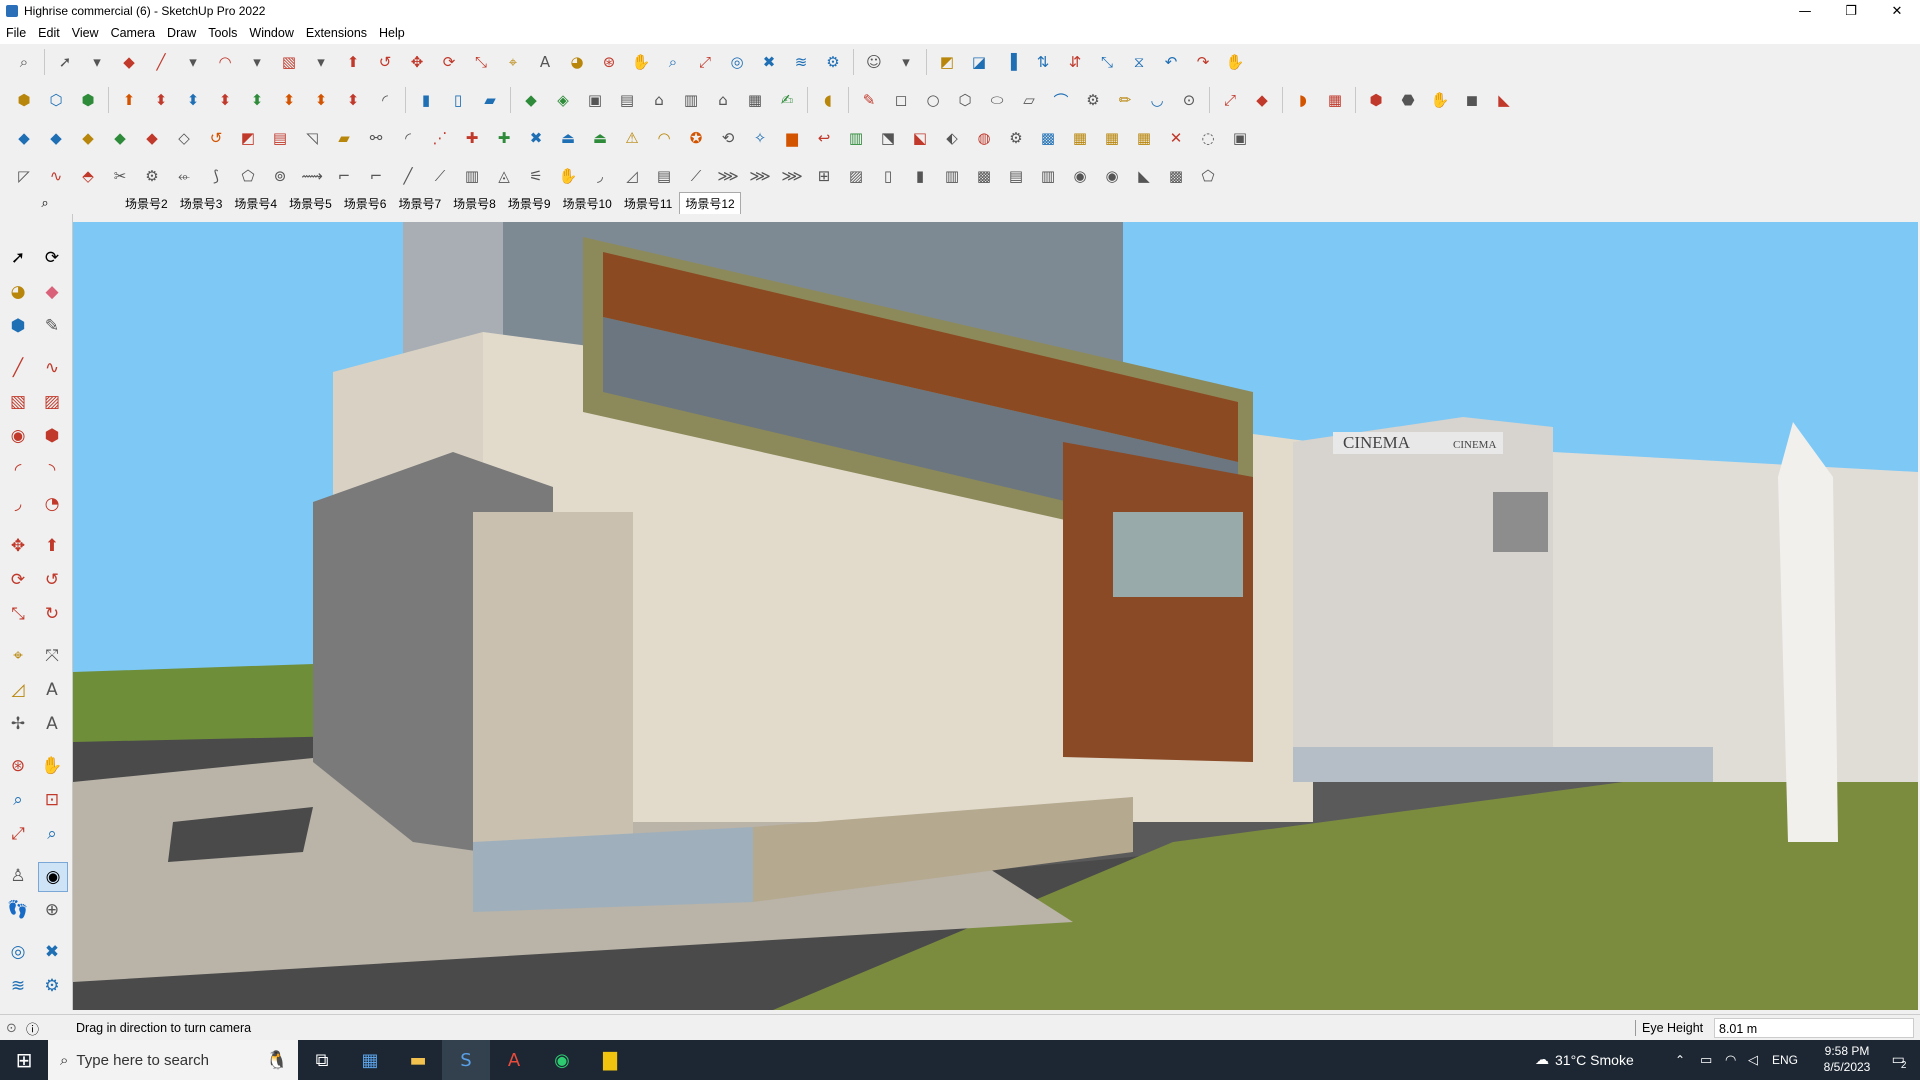 This screenshot has height=1080, width=1920. Describe the element at coordinates (353, 100) in the screenshot. I see `sandbox-icon-8: ⬍` at that location.